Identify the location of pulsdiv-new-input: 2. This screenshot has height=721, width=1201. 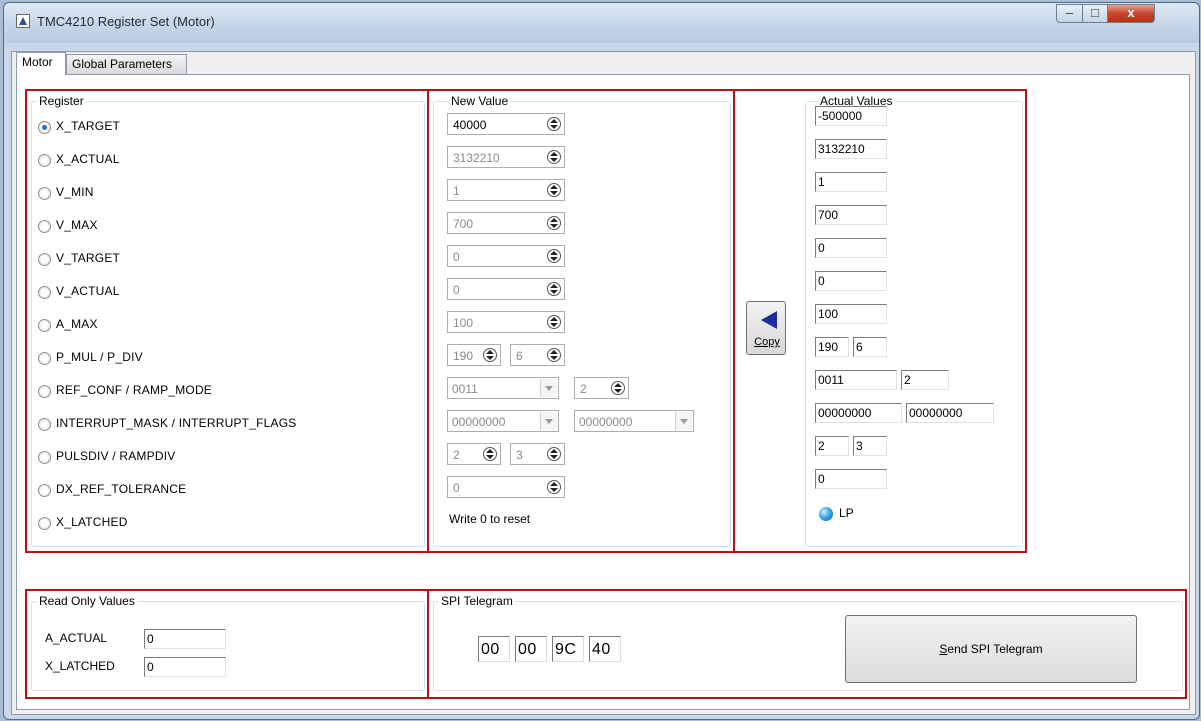
(474, 454).